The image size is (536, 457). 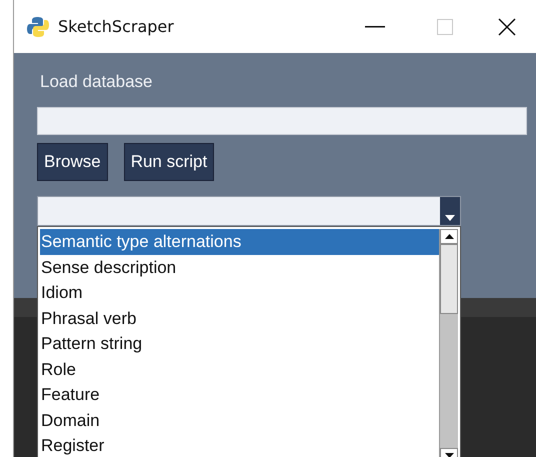 What do you see at coordinates (239, 420) in the screenshot?
I see `dropdown-option: Domain` at bounding box center [239, 420].